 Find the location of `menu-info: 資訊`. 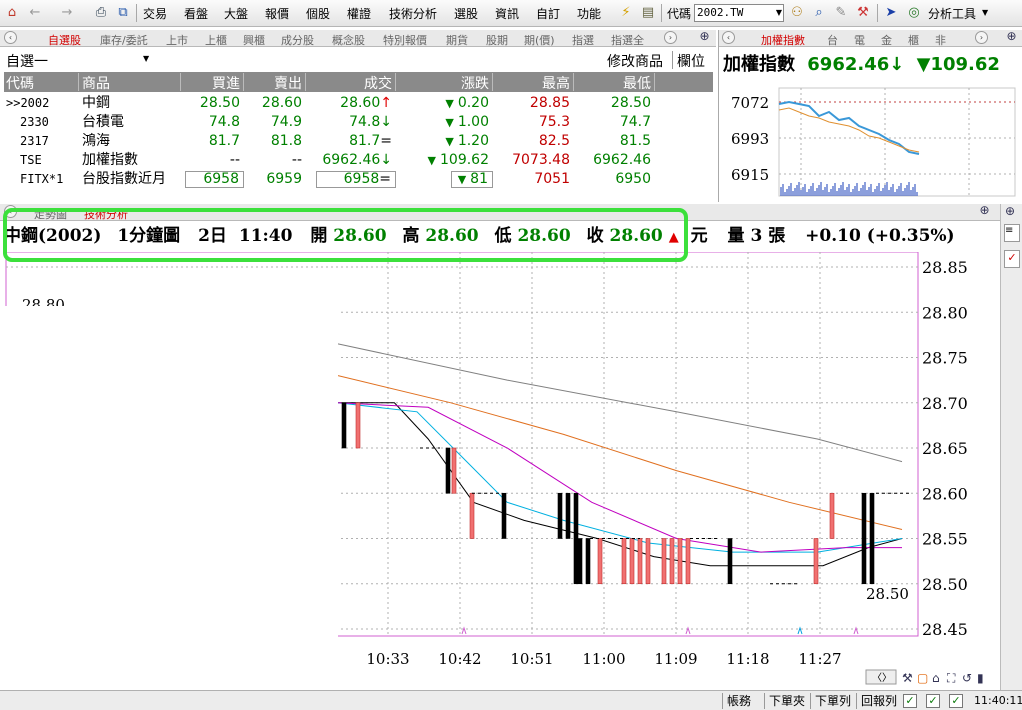

menu-info: 資訊 is located at coordinates (507, 13).